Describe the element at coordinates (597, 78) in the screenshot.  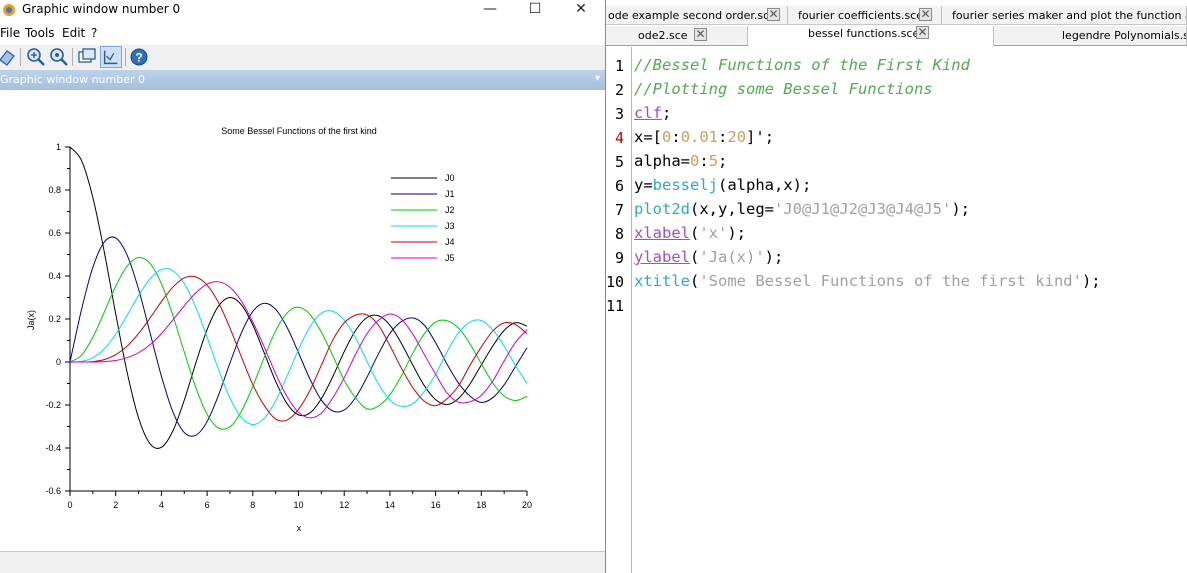
I see `undock-icon: ▾` at that location.